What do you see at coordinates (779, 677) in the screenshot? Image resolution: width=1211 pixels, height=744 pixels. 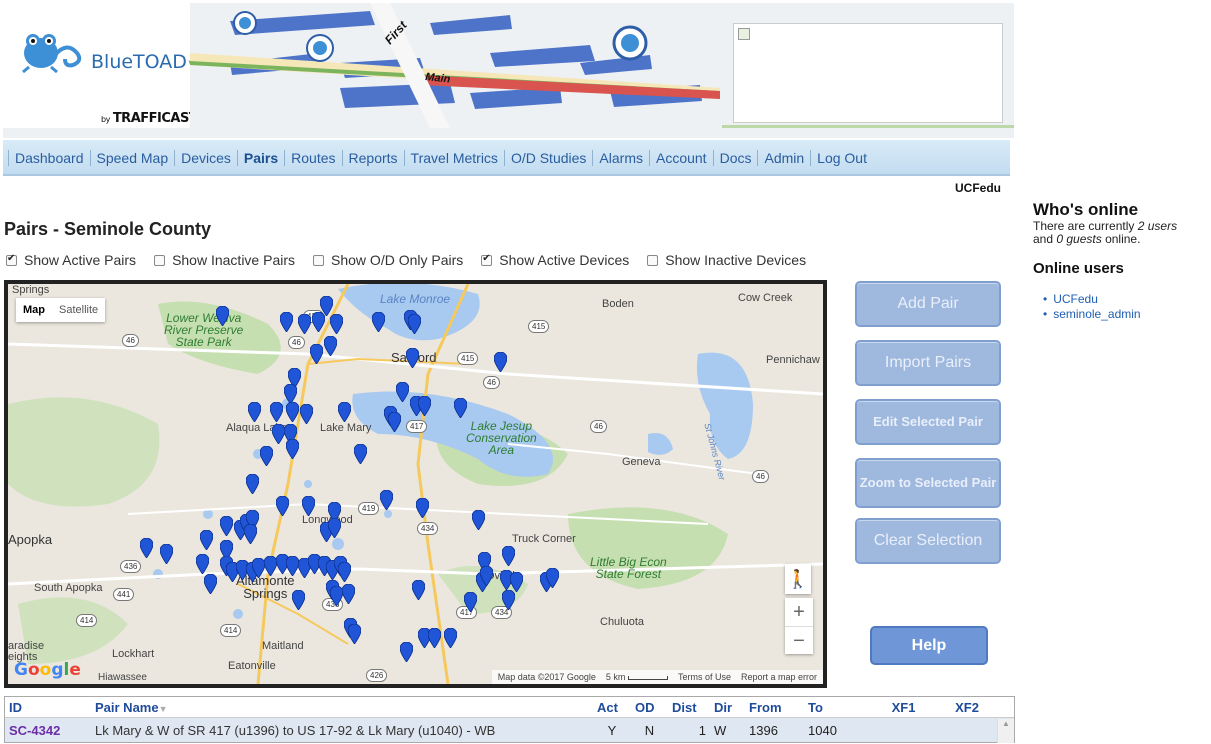 I see `report-error-link: Report a map error` at bounding box center [779, 677].